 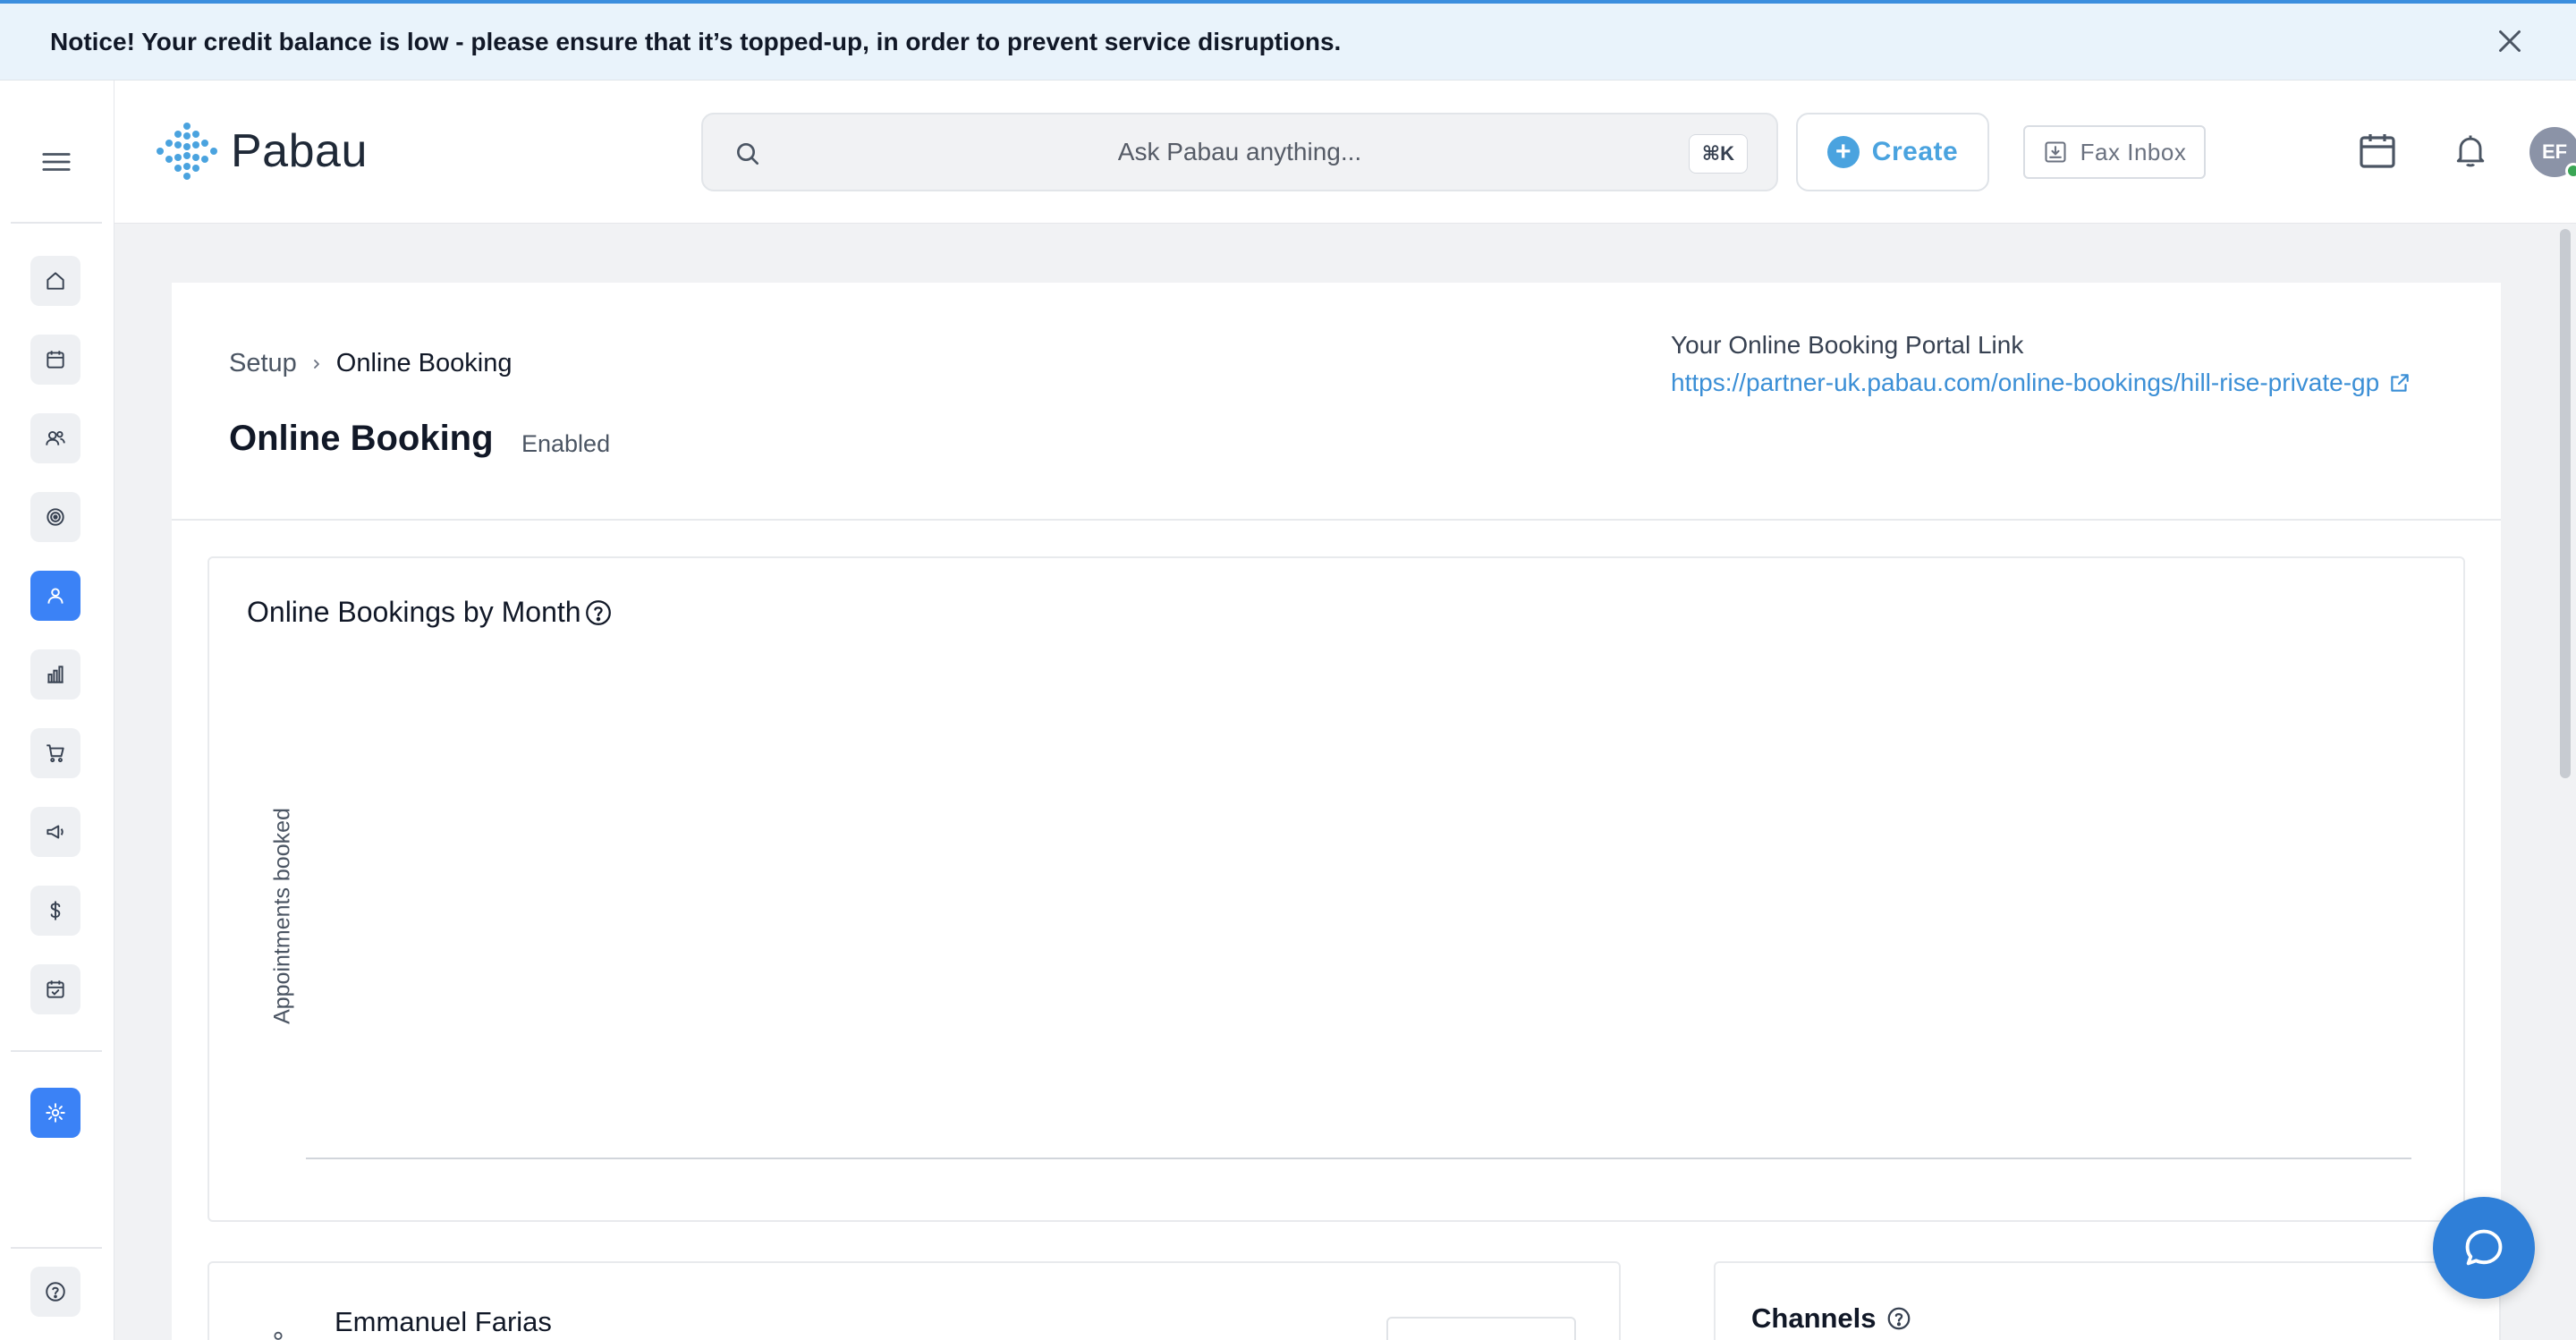 I want to click on create-button: + Create, so click(x=1892, y=152).